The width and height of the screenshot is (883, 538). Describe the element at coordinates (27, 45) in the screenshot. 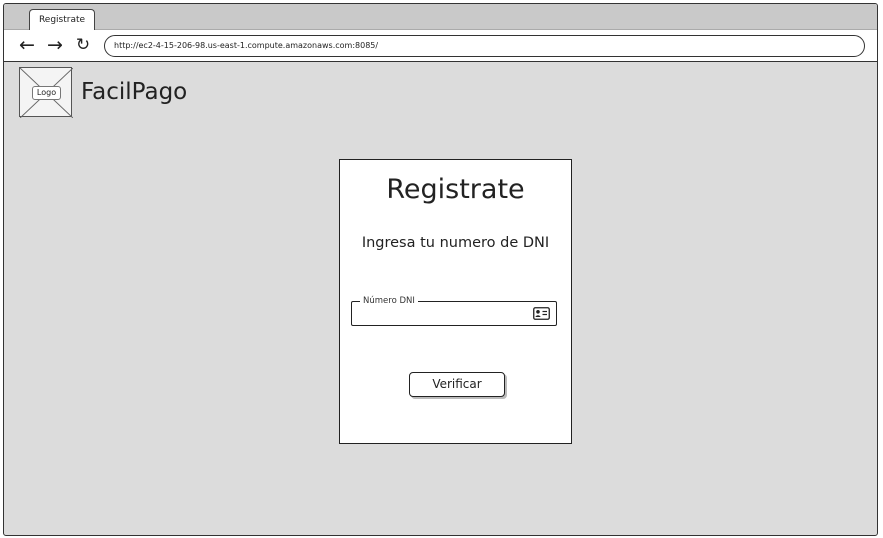

I see `arrow-left-icon: ←` at that location.